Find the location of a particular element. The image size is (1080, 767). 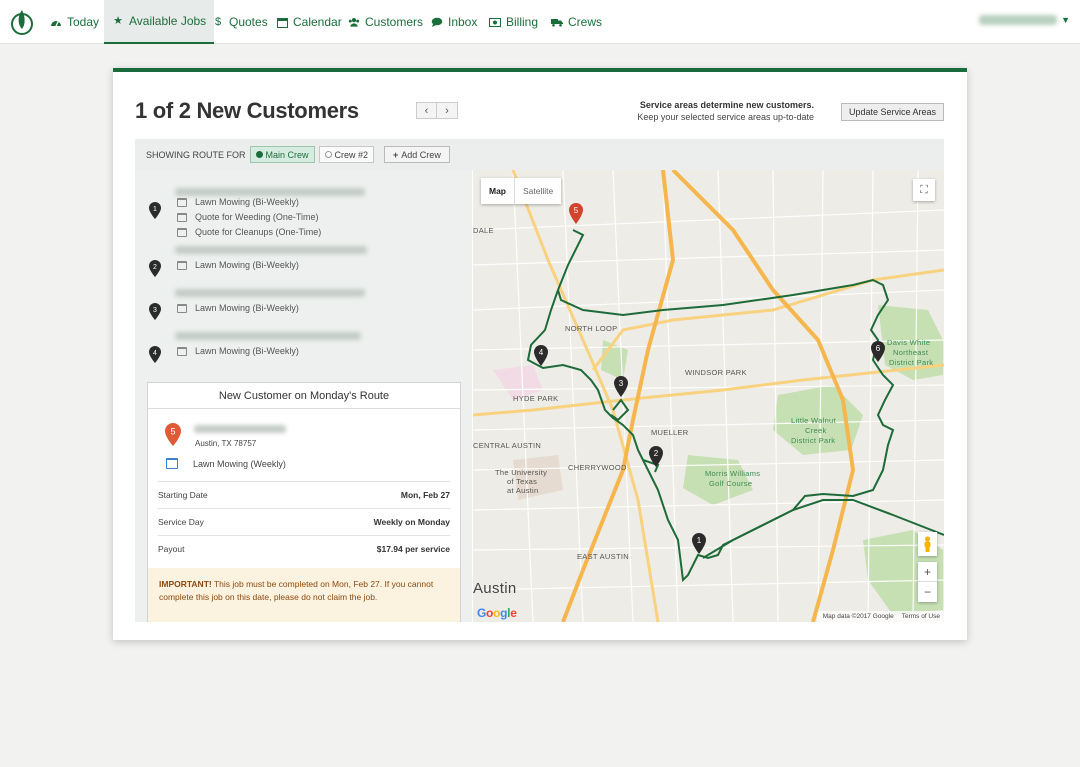

map-marker: 5 is located at coordinates (576, 213).